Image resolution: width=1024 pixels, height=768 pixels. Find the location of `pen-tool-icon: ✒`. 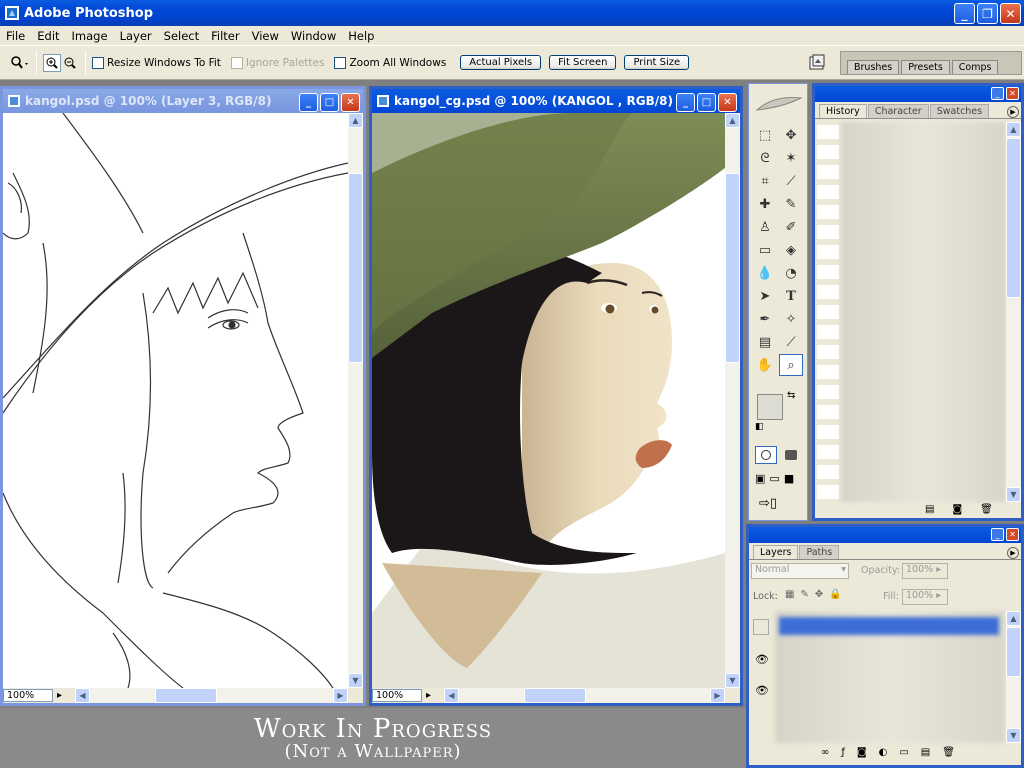

pen-tool-icon: ✒ is located at coordinates (765, 319).